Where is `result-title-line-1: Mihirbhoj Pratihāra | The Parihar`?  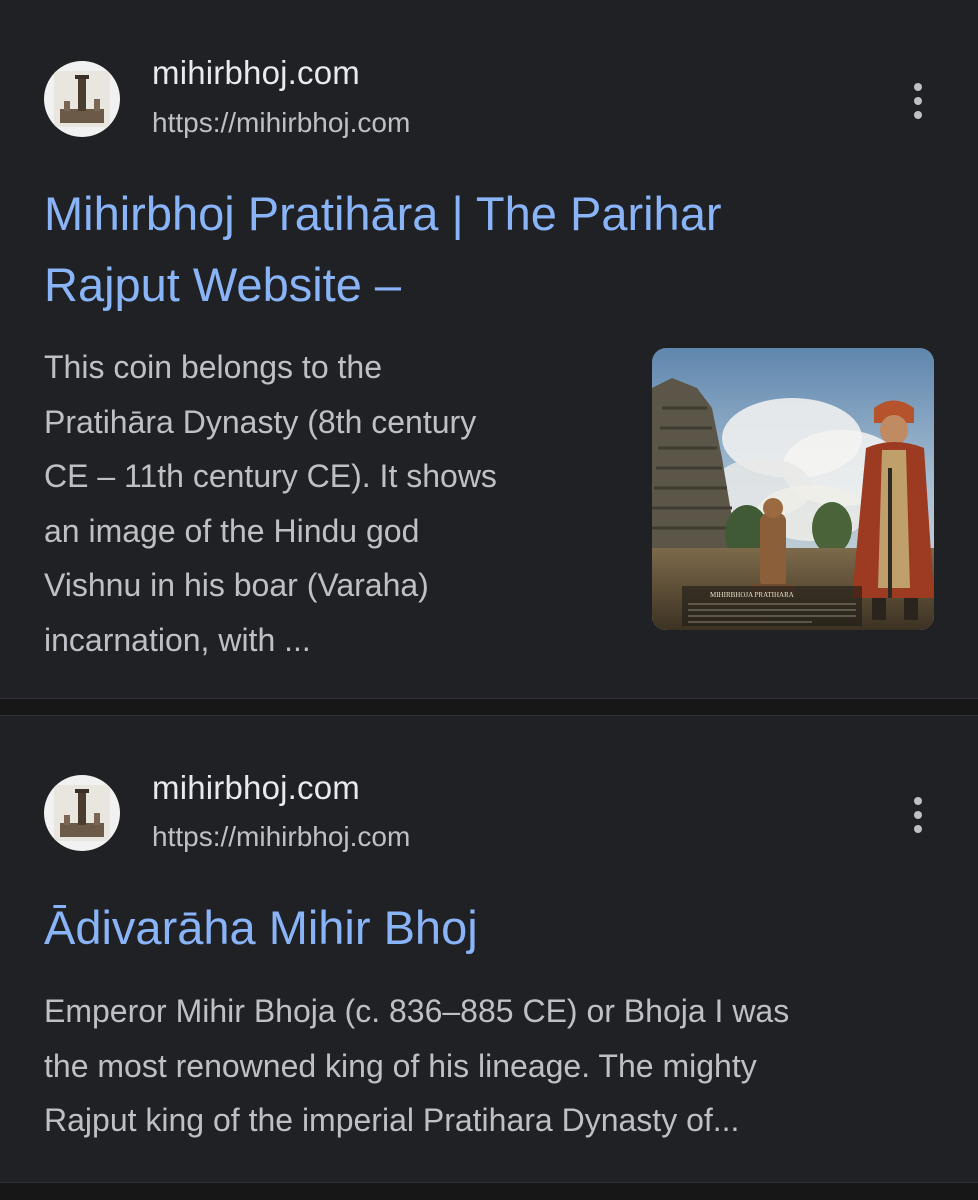
result-title-line-1: Mihirbhoj Pratihāra | The Parihar is located at coordinates (382, 213).